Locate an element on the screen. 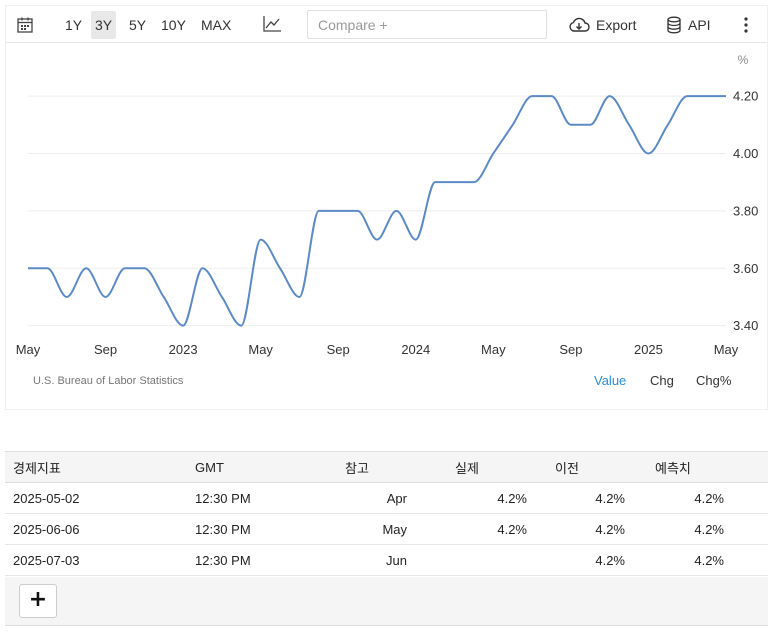 Image resolution: width=773 pixels, height=632 pixels. cell-reference: Apr is located at coordinates (392, 498).